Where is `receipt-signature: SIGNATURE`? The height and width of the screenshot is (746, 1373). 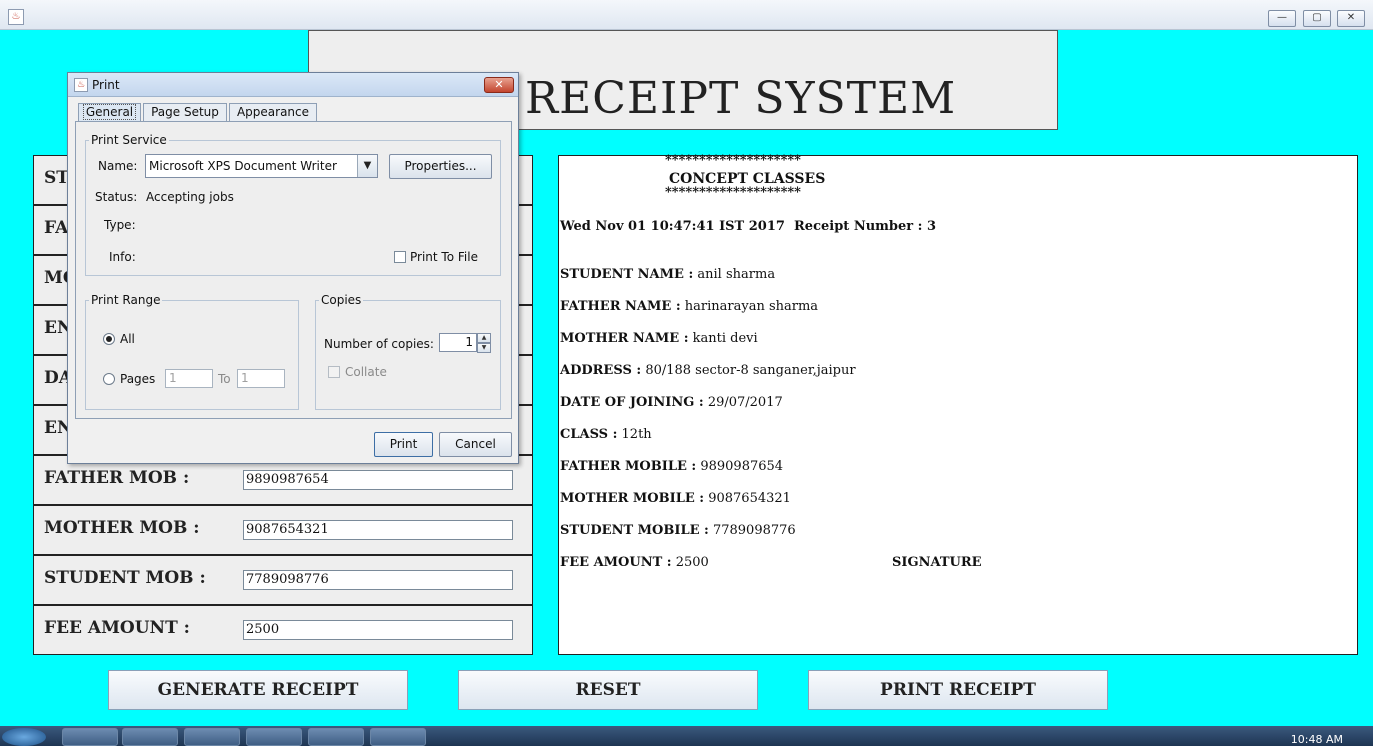 receipt-signature: SIGNATURE is located at coordinates (937, 562).